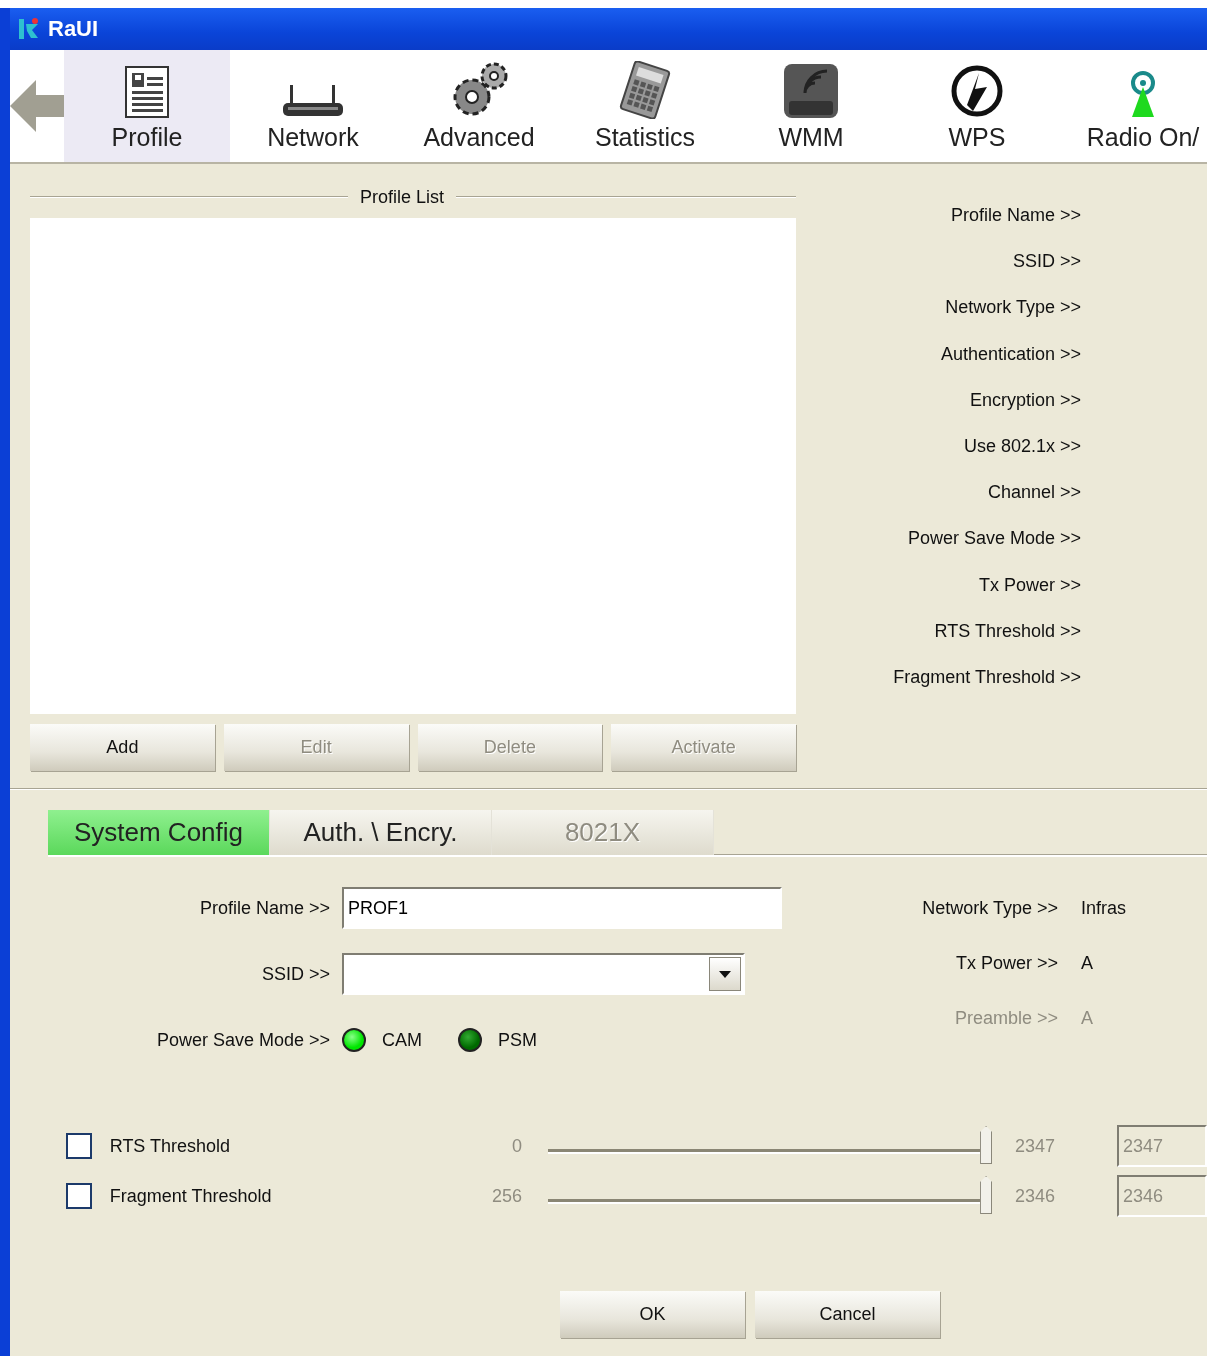 This screenshot has height=1356, width=1207. Describe the element at coordinates (1010, 354) in the screenshot. I see `detail-label: Authentication >>` at that location.